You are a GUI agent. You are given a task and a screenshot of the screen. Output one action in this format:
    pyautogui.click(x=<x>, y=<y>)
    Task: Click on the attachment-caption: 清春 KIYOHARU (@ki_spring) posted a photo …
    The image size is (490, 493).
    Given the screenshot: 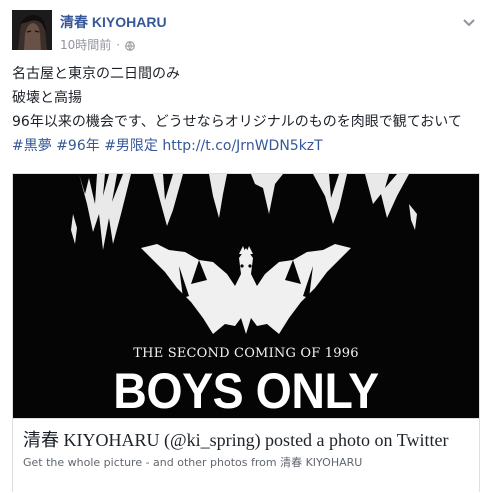 What is the action you would take?
    pyautogui.click(x=246, y=455)
    